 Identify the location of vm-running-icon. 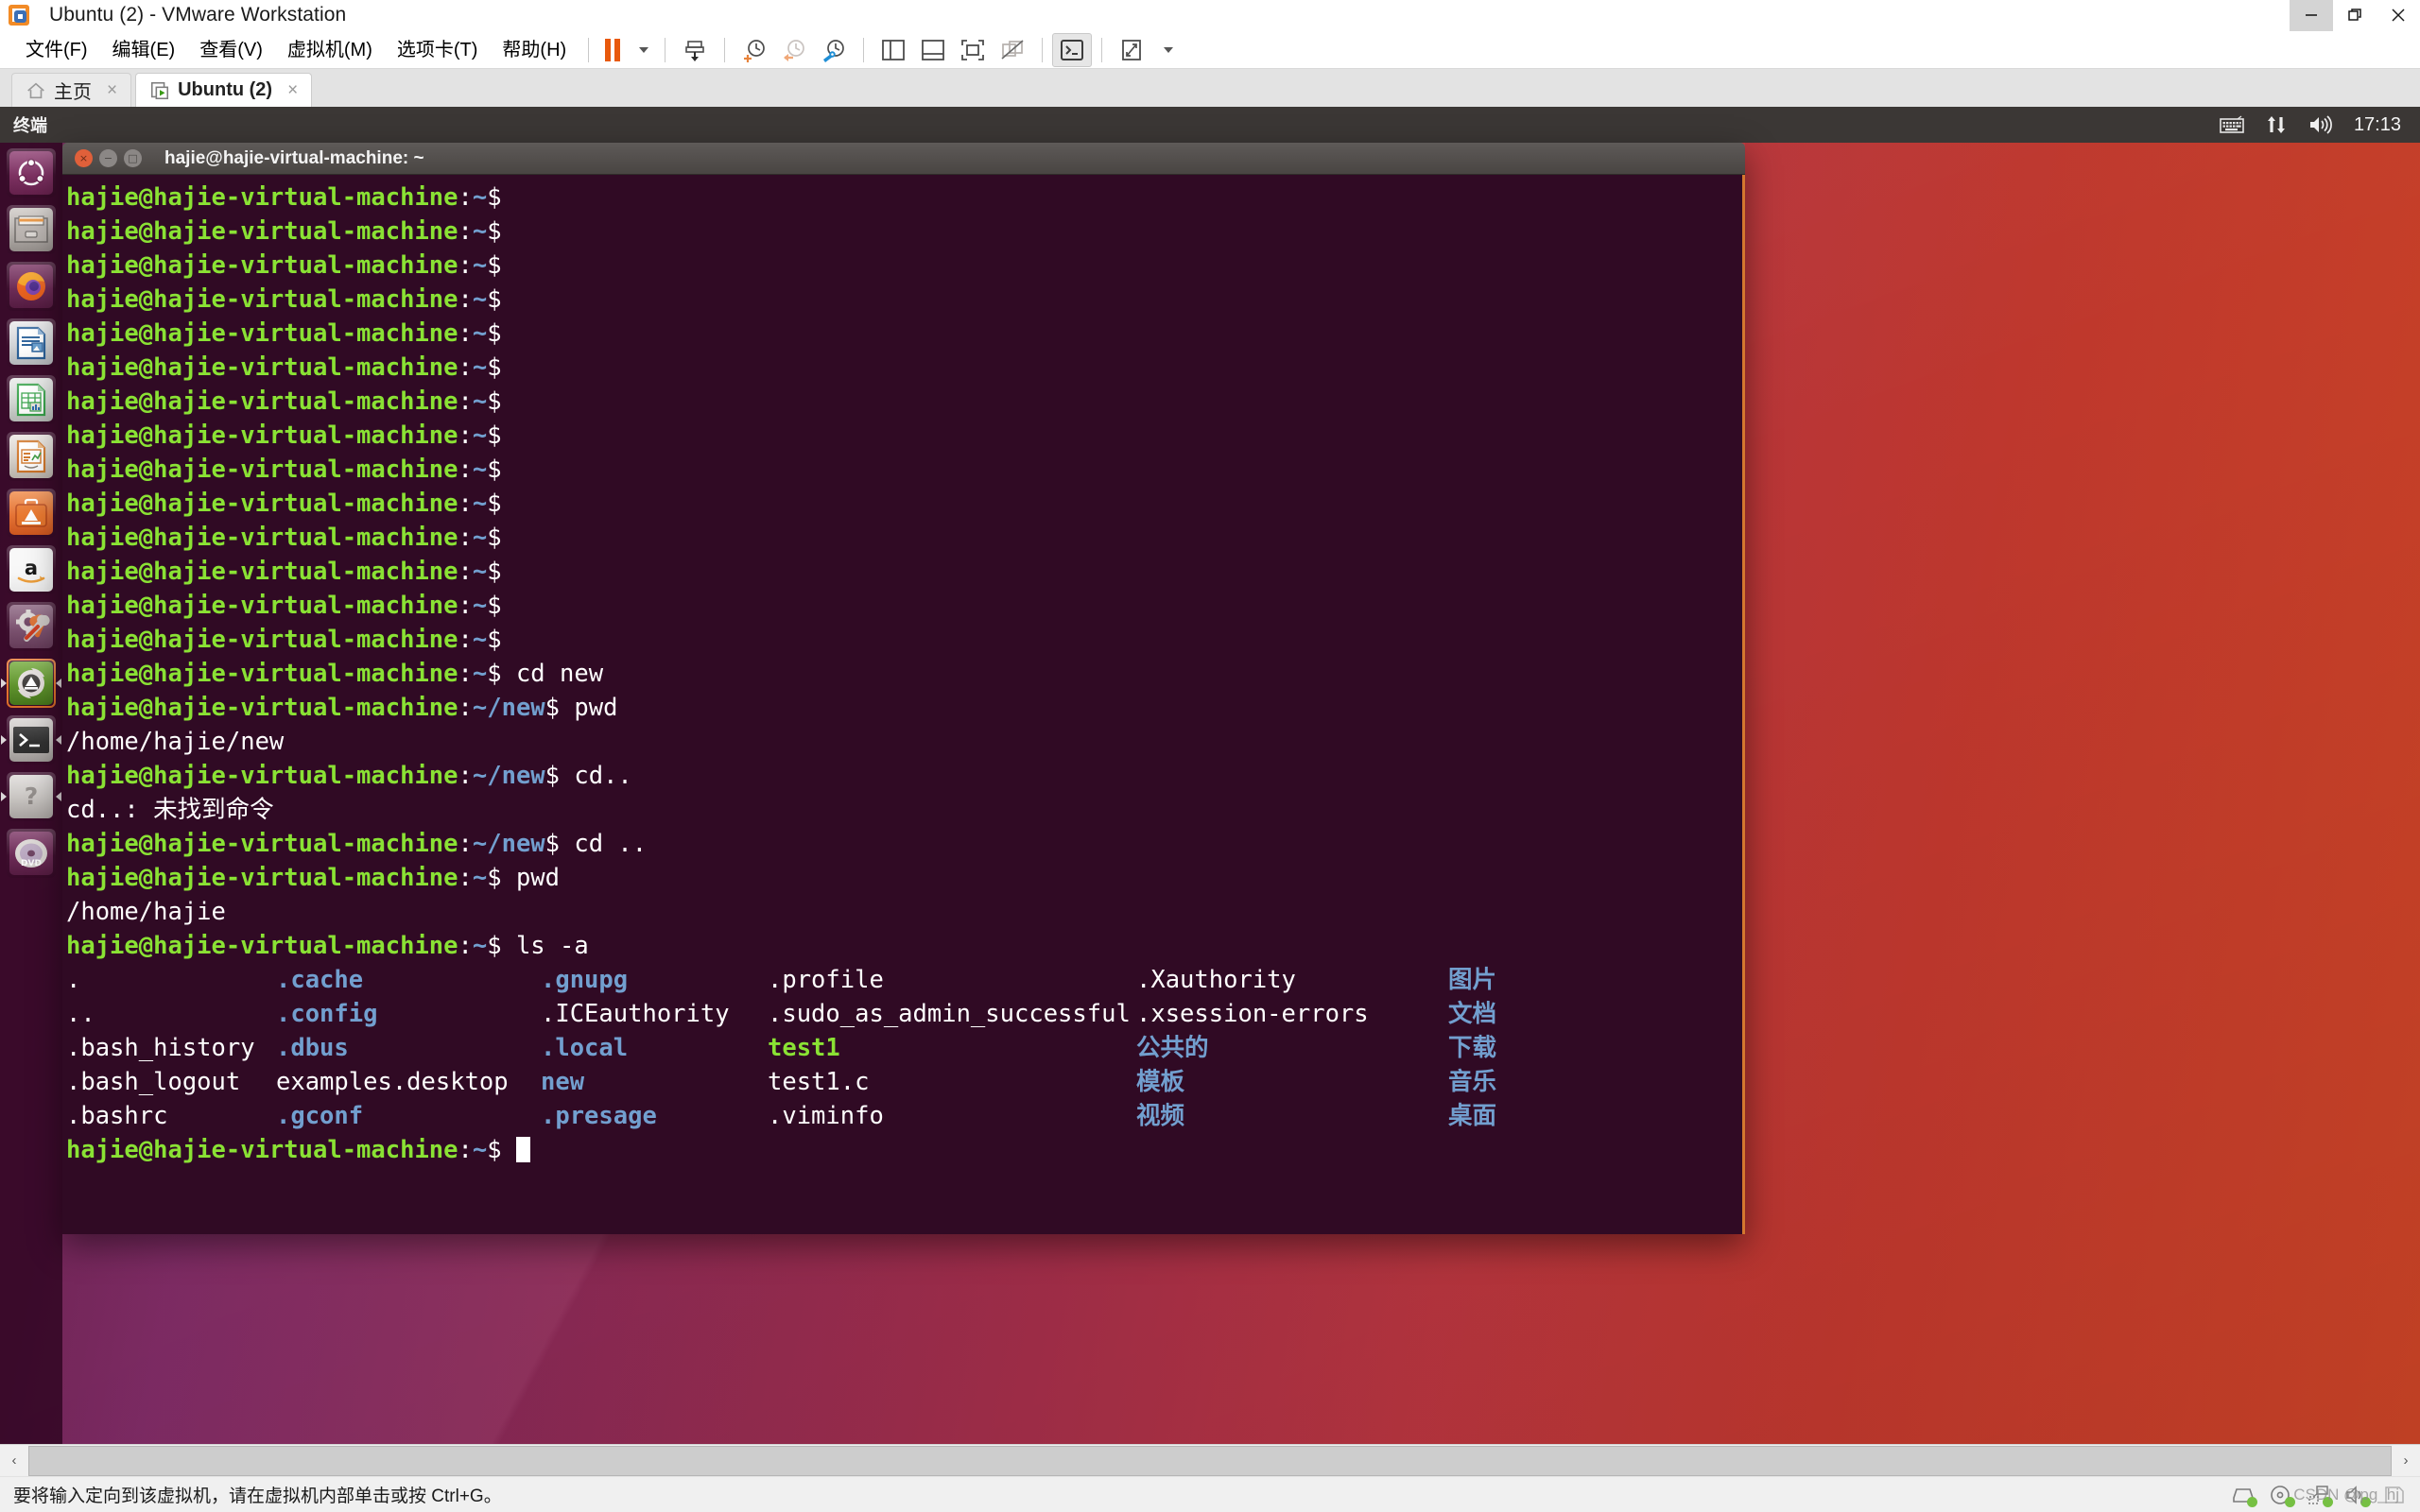
(160, 90).